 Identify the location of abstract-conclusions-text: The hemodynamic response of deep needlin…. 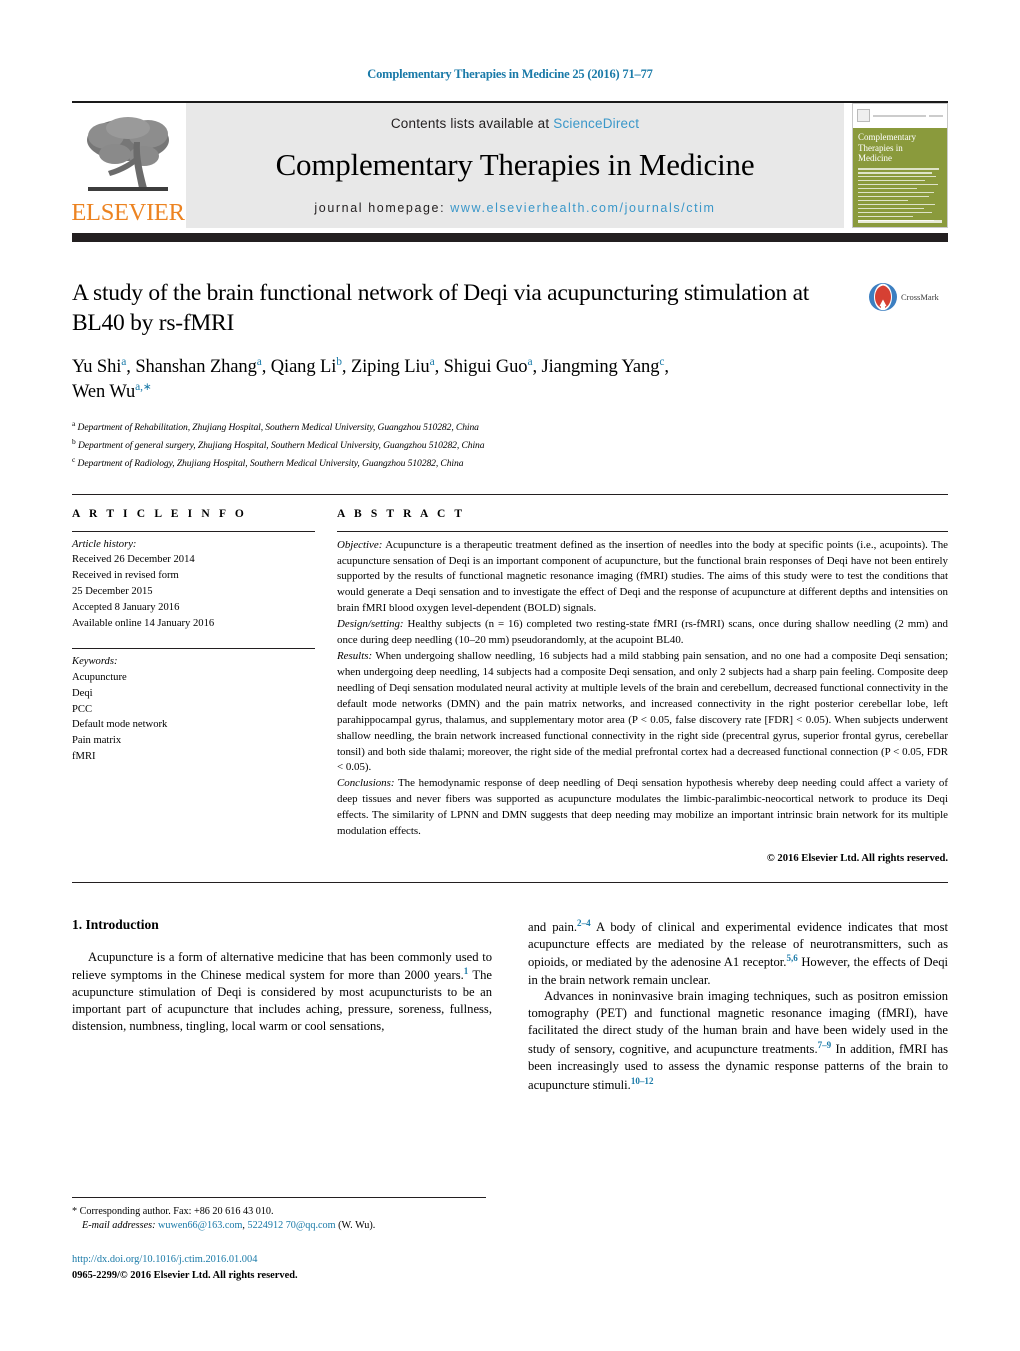
(642, 807).